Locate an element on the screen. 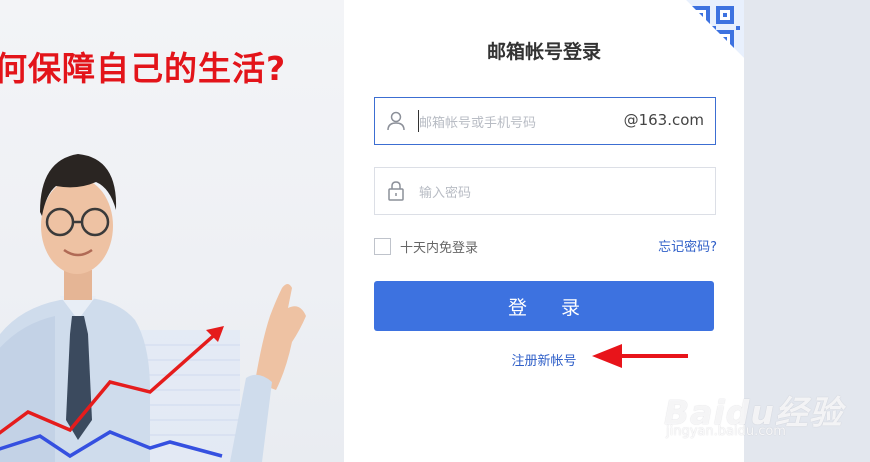 This screenshot has width=870, height=462. password-placeholder: 输入密码 is located at coordinates (445, 193).